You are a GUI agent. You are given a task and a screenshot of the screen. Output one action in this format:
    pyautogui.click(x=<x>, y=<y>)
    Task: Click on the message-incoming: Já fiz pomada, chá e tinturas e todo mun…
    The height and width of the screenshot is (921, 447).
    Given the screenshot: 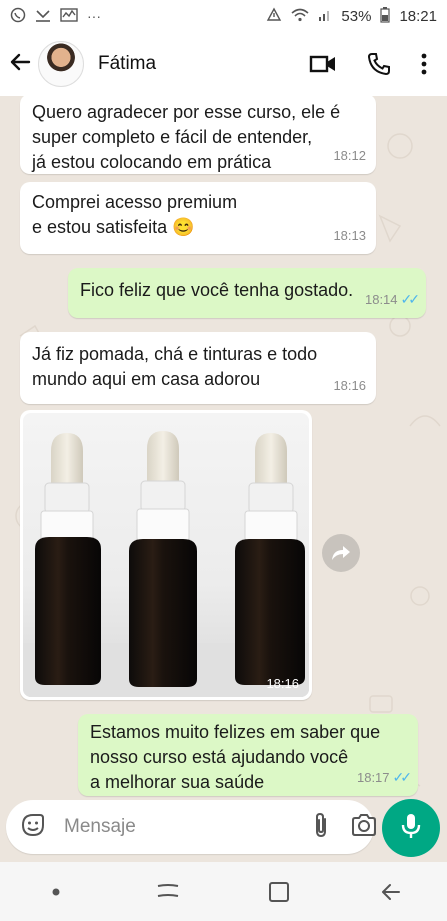 What is the action you would take?
    pyautogui.click(x=198, y=368)
    